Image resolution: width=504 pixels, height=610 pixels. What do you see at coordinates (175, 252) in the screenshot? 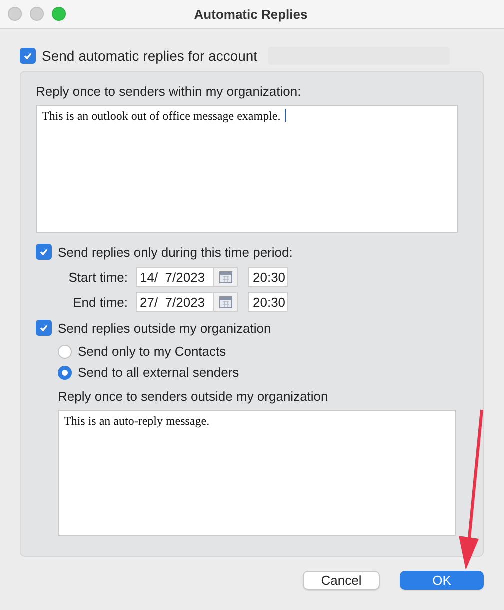
I see `checkbox-label: Send replies only during this time period:` at bounding box center [175, 252].